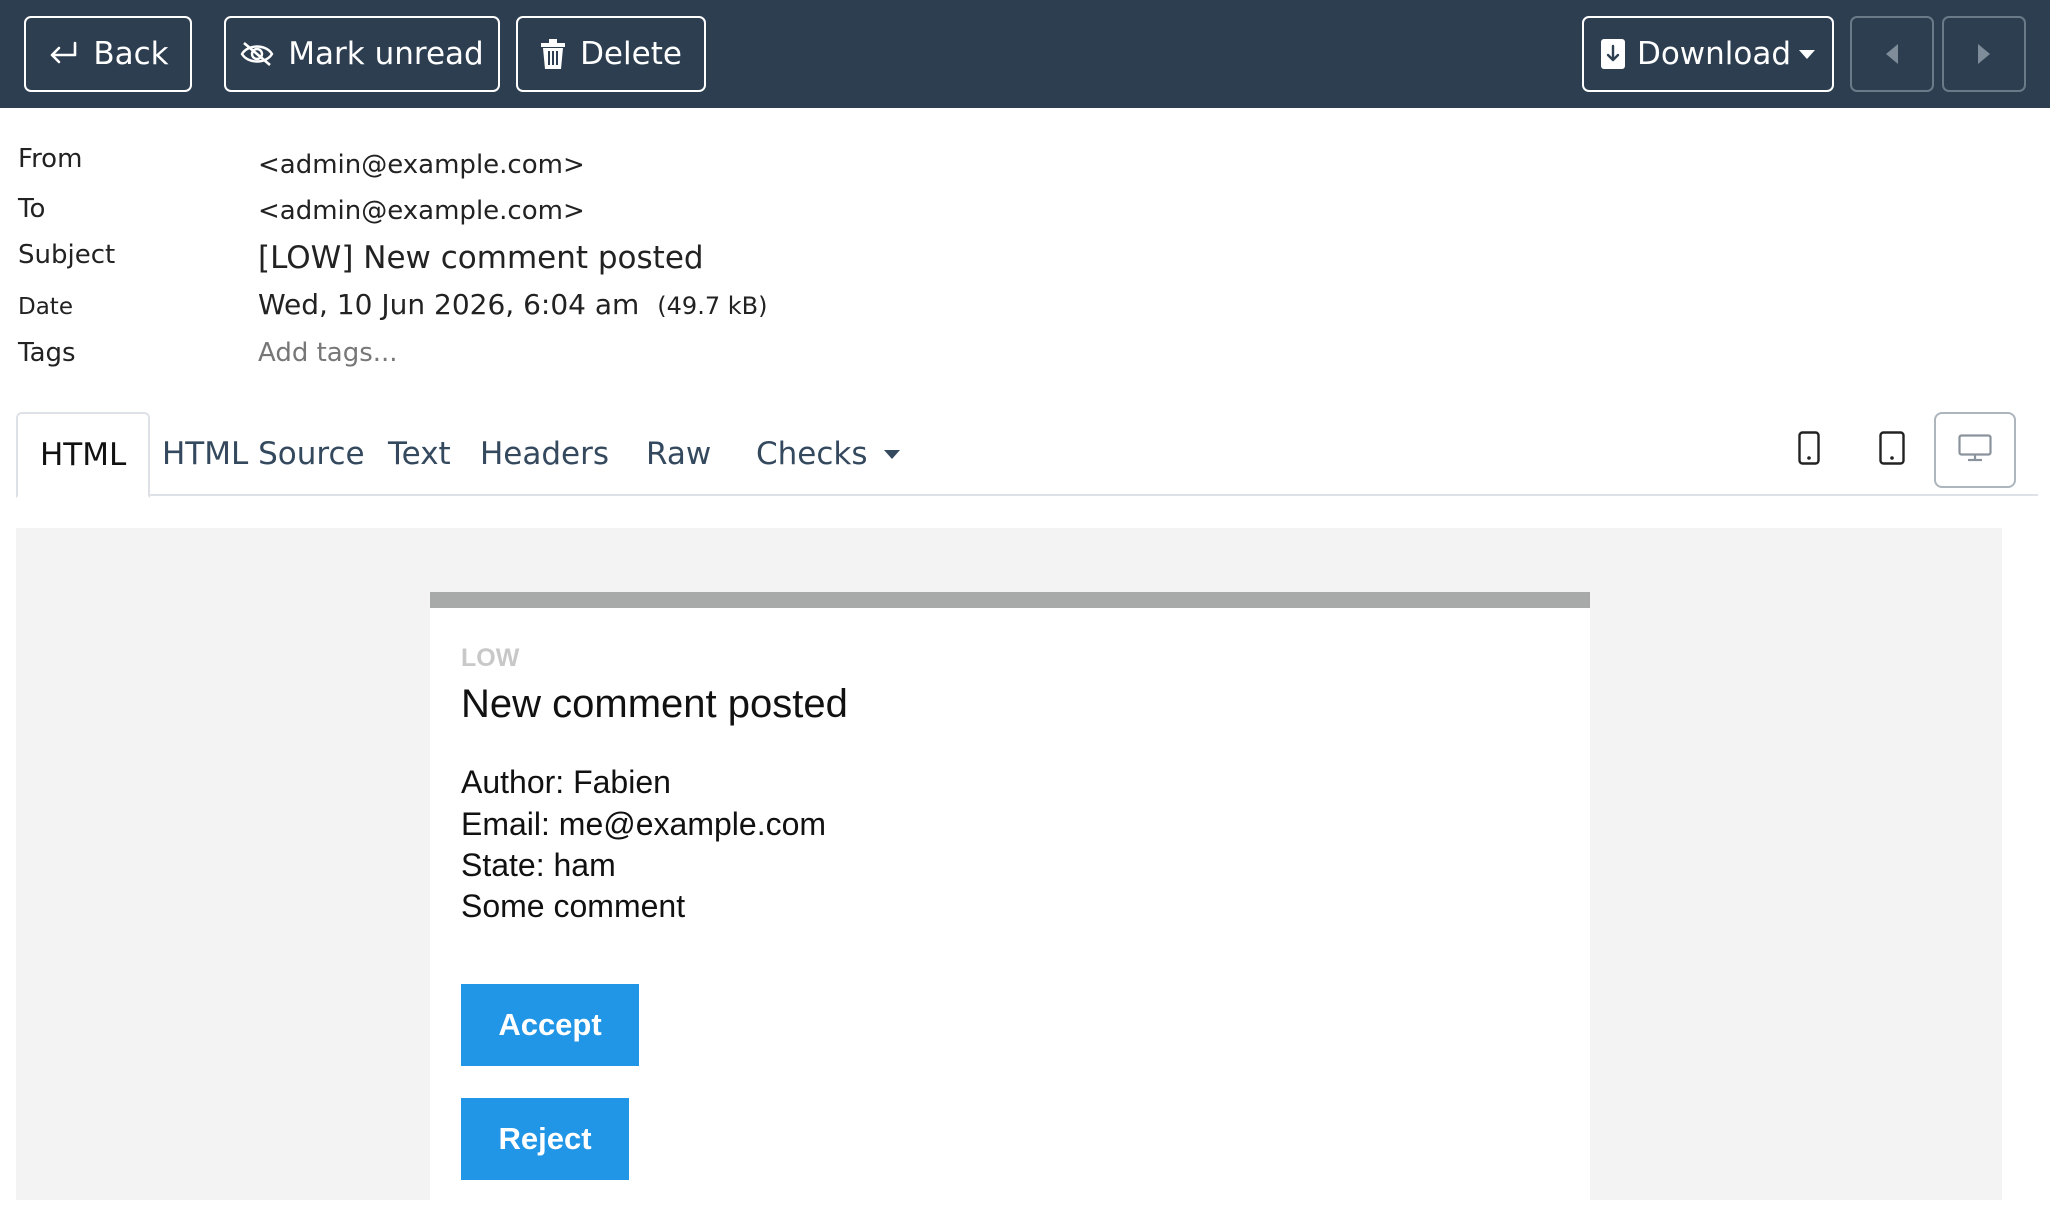 The width and height of the screenshot is (2050, 1232). I want to click on triangle-right-icon, so click(1984, 54).